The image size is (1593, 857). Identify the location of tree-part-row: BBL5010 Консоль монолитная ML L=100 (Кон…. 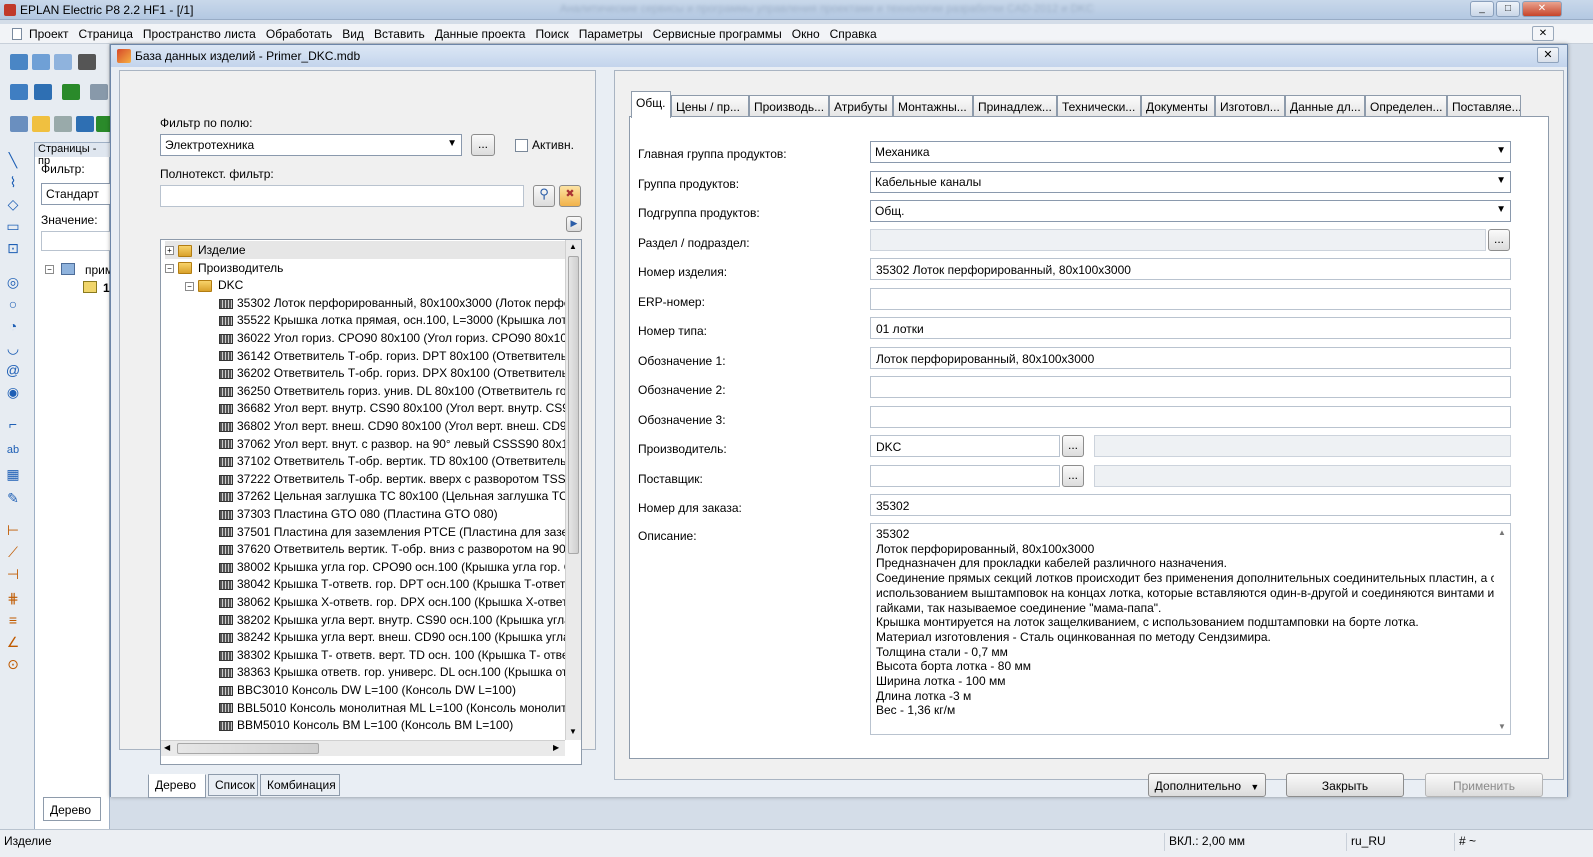
(392, 708).